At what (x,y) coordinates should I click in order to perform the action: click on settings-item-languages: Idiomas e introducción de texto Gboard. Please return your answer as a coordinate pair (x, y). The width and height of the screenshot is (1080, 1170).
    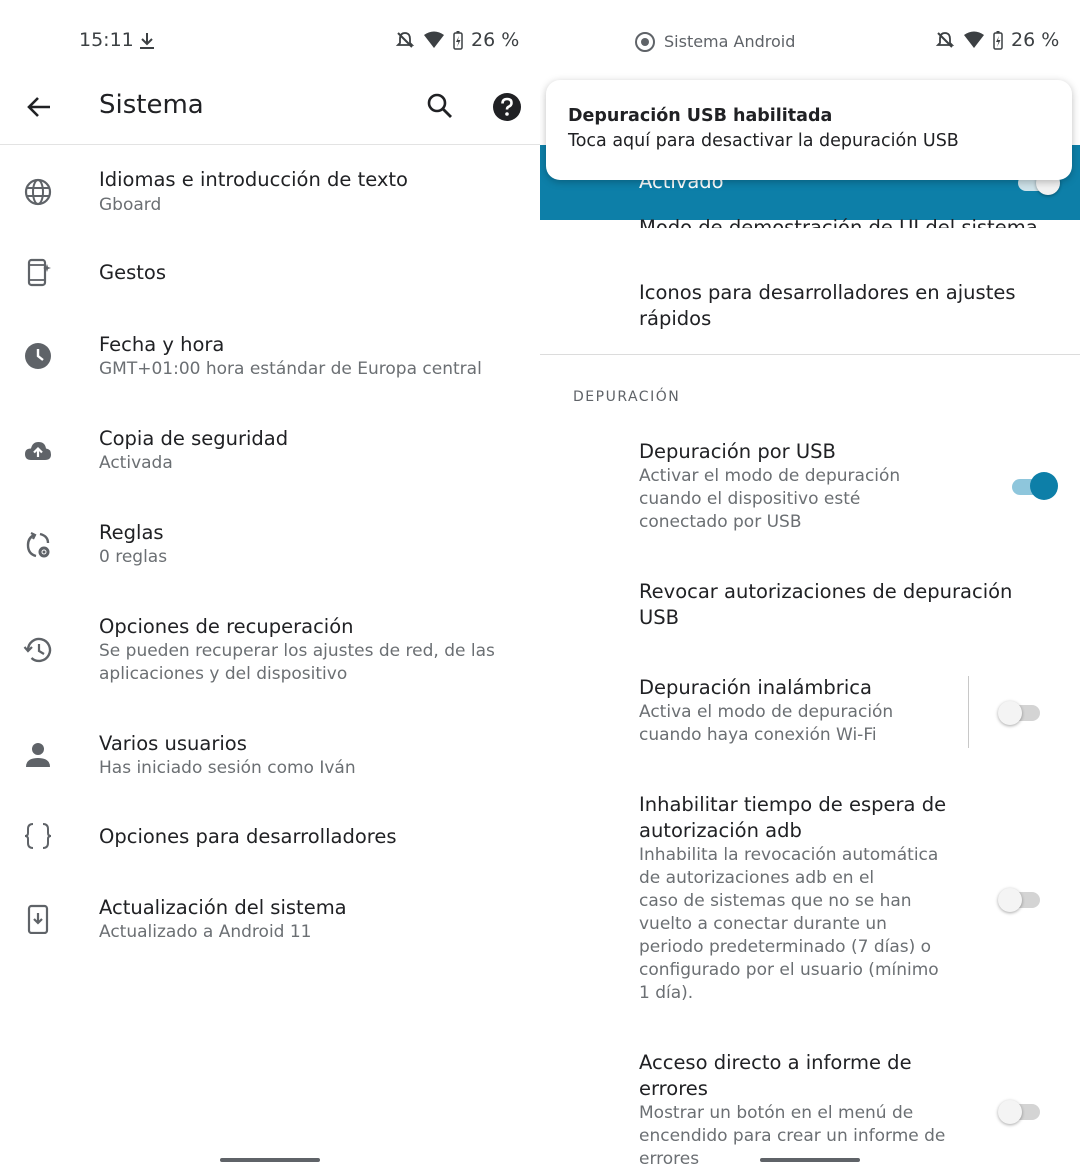
    Looking at the image, I should click on (270, 196).